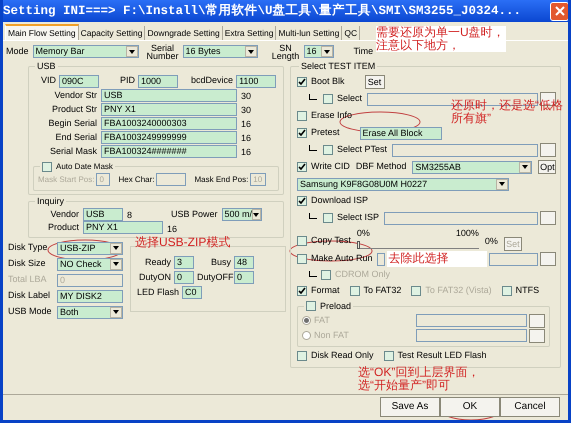 This screenshot has height=423, width=571. What do you see at coordinates (364, 51) in the screenshot?
I see `field-label: Time` at bounding box center [364, 51].